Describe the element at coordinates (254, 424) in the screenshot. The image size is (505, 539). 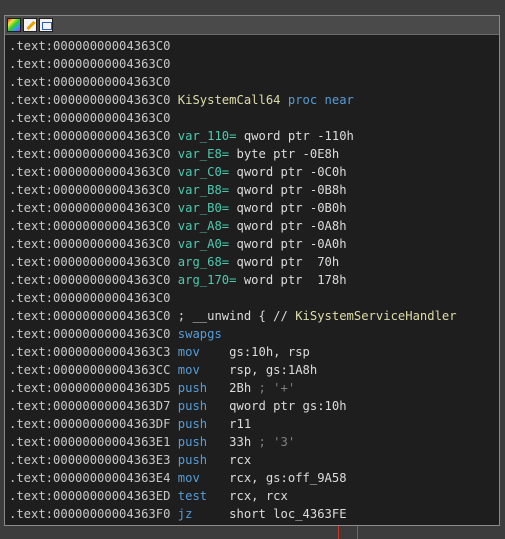
I see `listing-line: .text:00000000004363DF push r11` at that location.